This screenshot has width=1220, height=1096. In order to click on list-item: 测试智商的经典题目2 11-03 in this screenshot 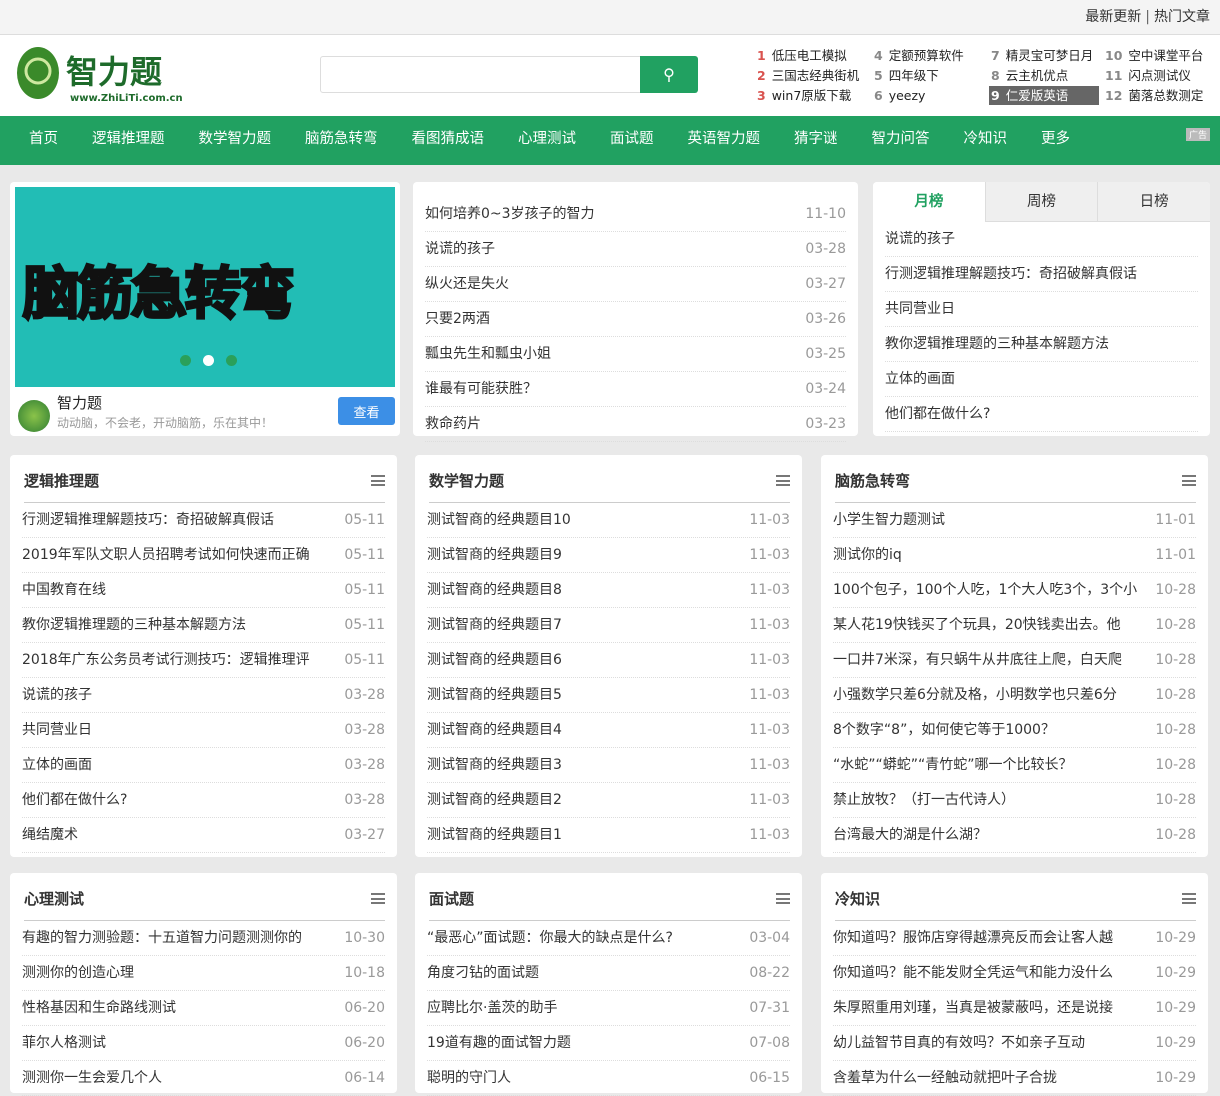, I will do `click(608, 800)`.